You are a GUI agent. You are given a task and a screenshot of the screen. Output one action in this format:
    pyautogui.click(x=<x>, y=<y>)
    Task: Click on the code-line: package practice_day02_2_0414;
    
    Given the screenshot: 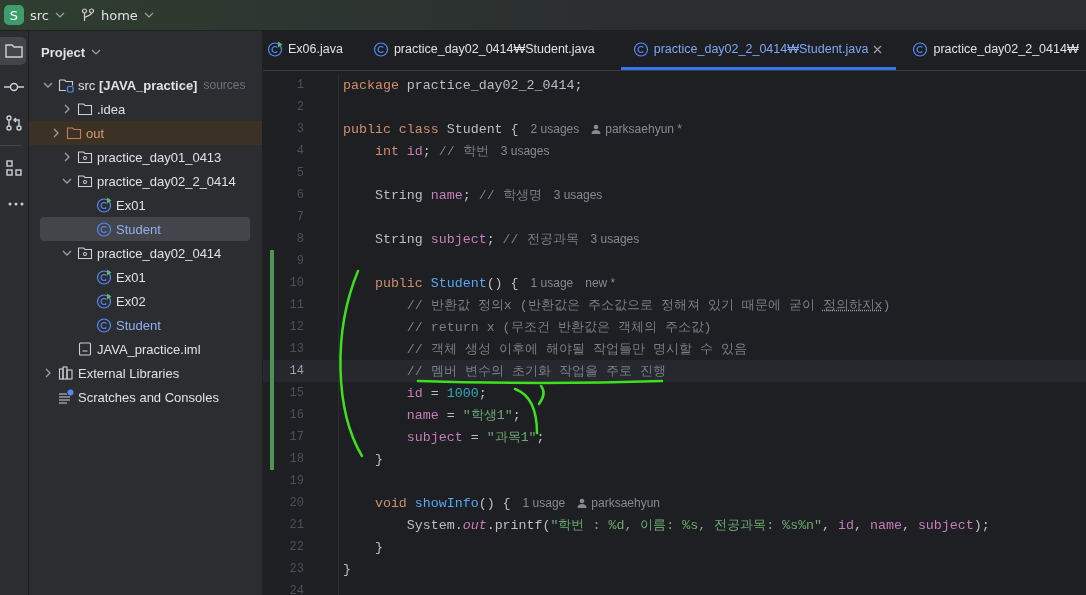 What is the action you would take?
    pyautogui.click(x=463, y=85)
    